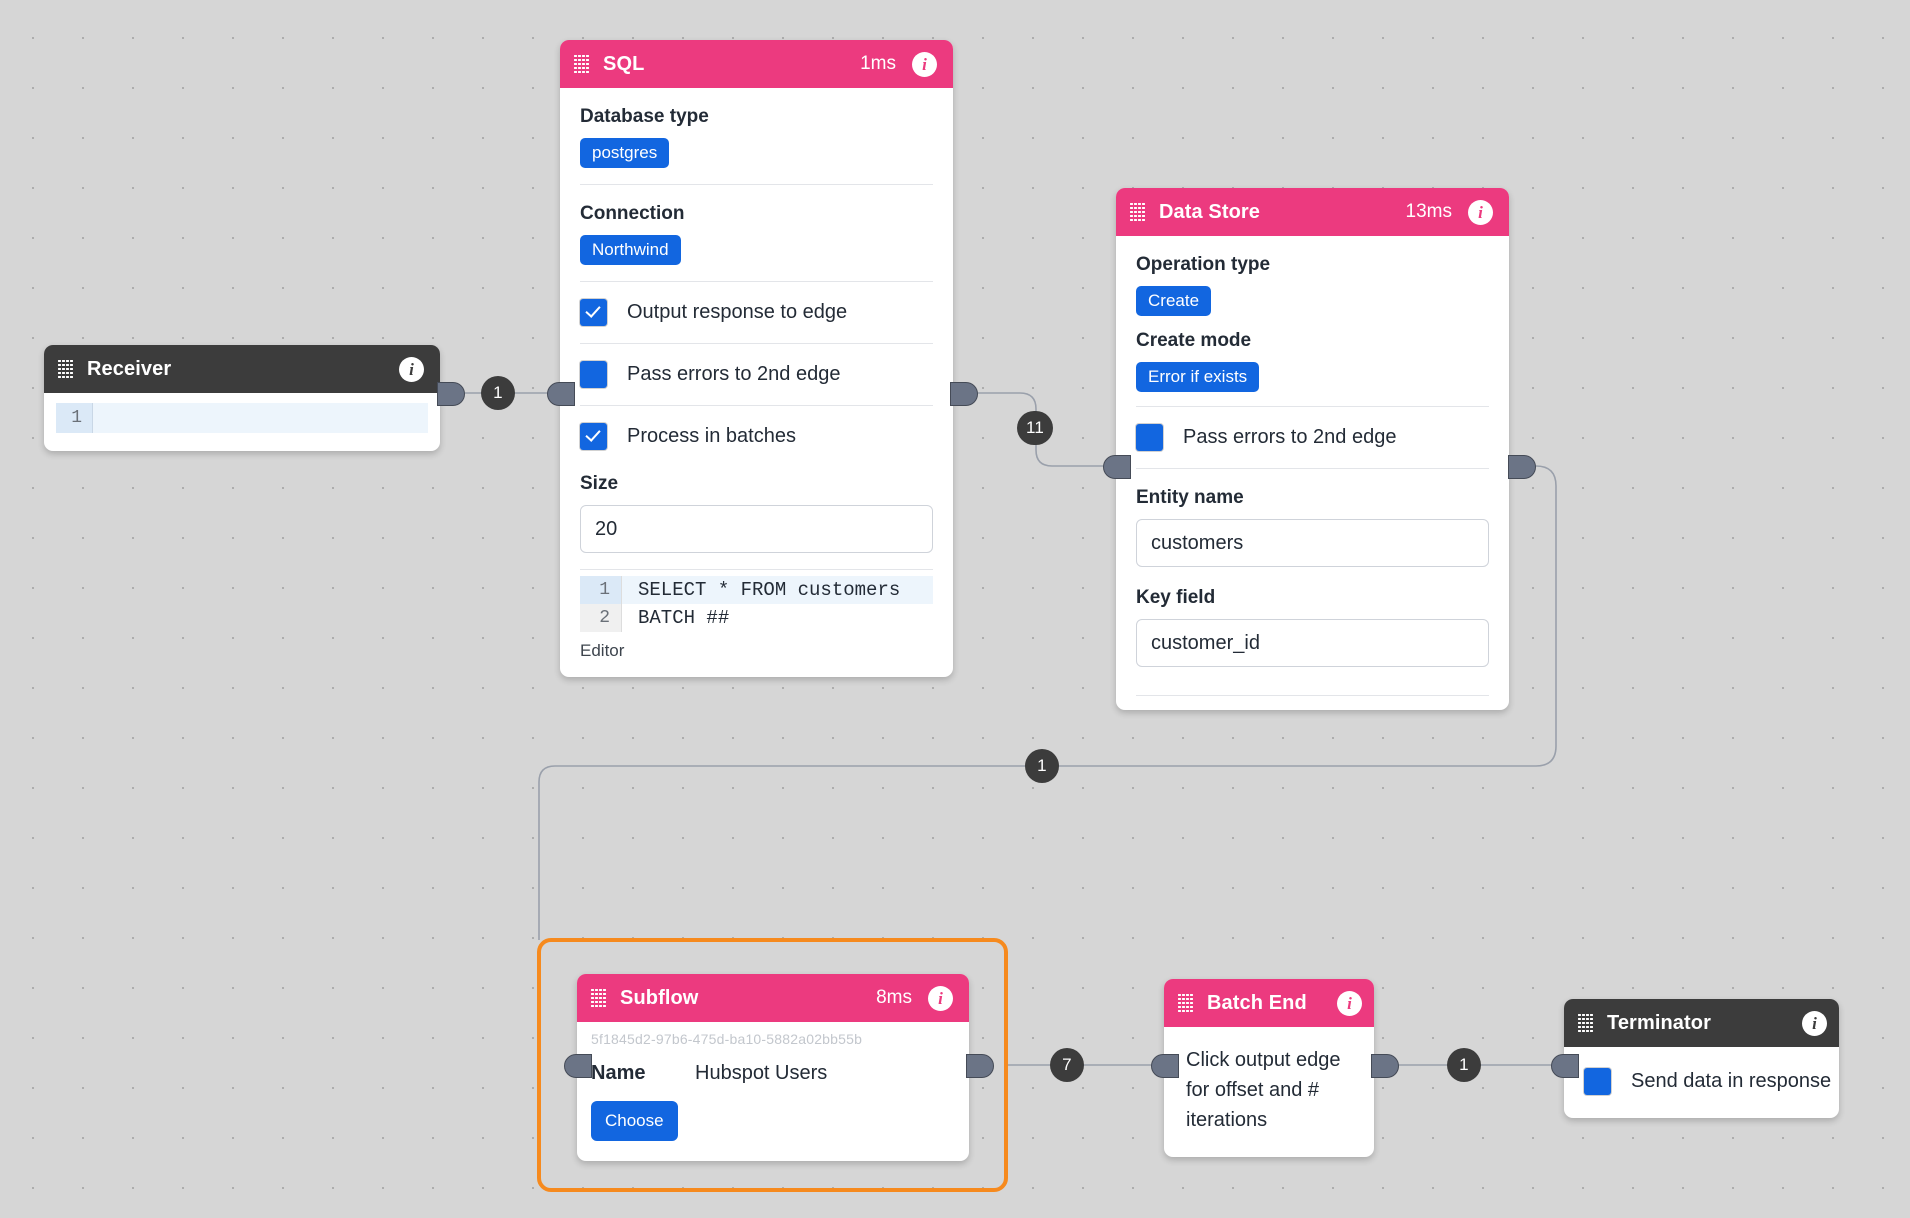  Describe the element at coordinates (260, 418) in the screenshot. I see `line-text` at that location.